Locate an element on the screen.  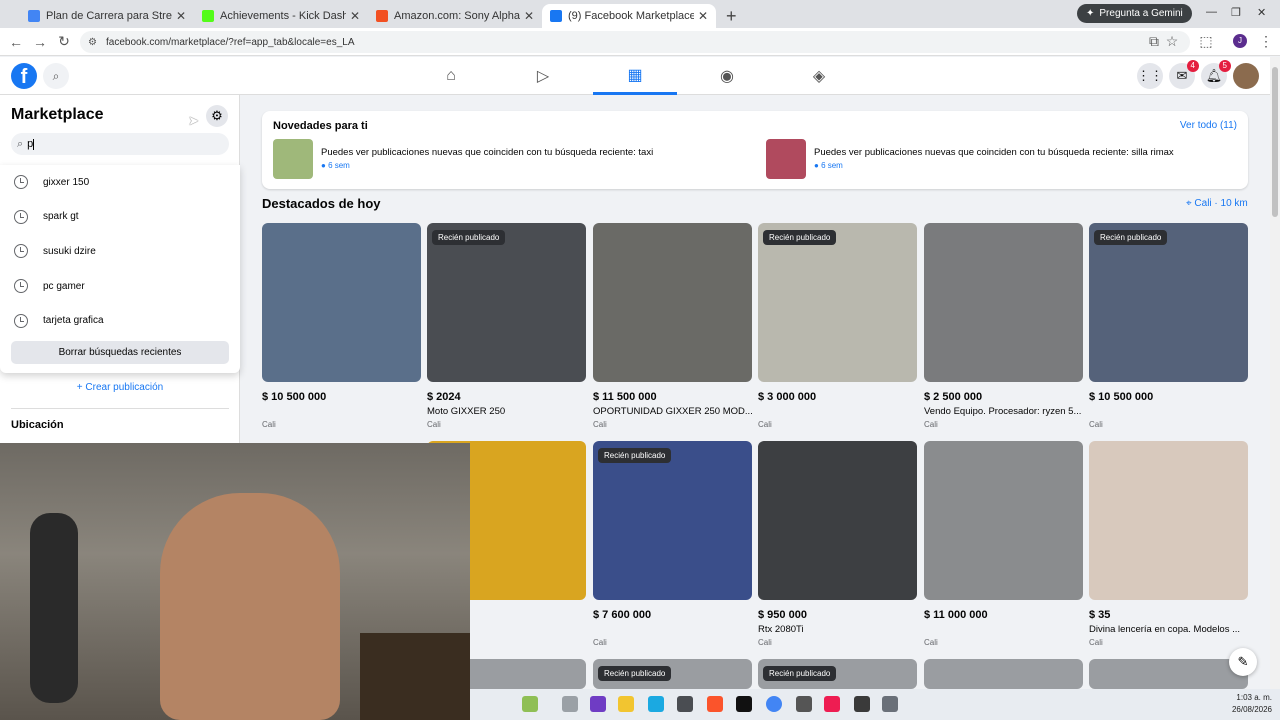
browser-tab: (9) Facebook Marketplace | Fac✕ is located at coordinates (629, 16).